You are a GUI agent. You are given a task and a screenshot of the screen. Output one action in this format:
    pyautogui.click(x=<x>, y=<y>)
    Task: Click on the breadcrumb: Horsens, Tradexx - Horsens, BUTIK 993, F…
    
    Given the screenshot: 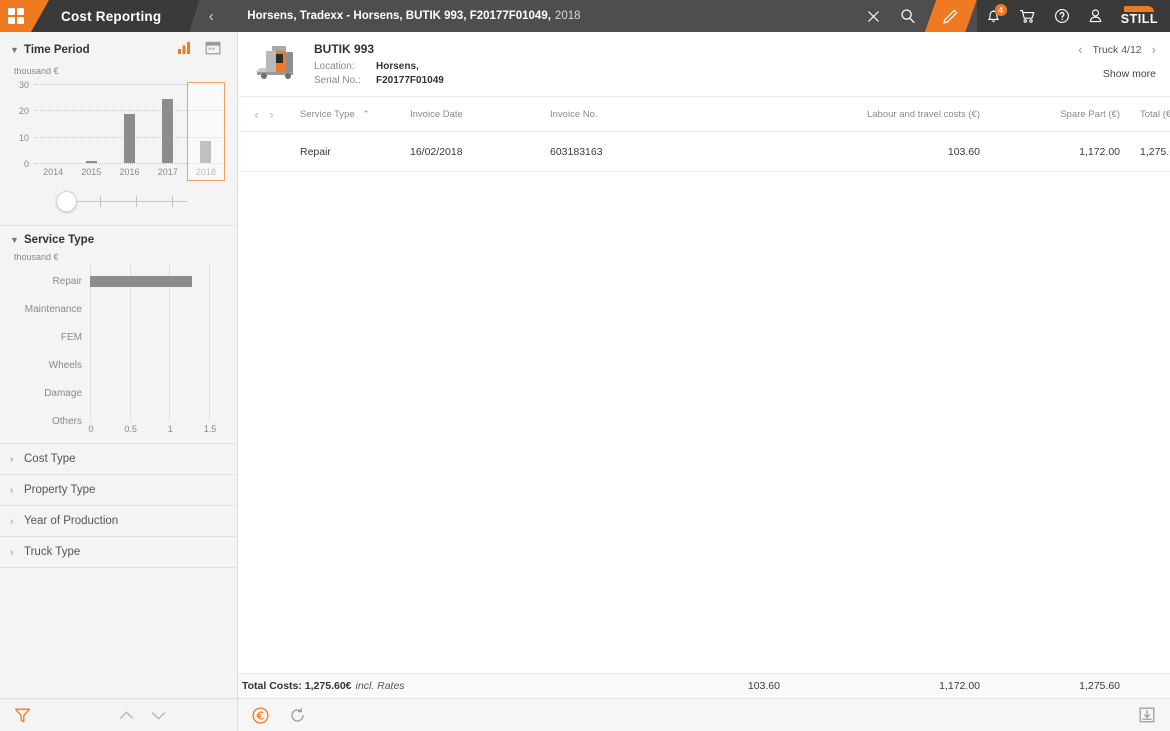 What is the action you would take?
    pyautogui.click(x=545, y=16)
    